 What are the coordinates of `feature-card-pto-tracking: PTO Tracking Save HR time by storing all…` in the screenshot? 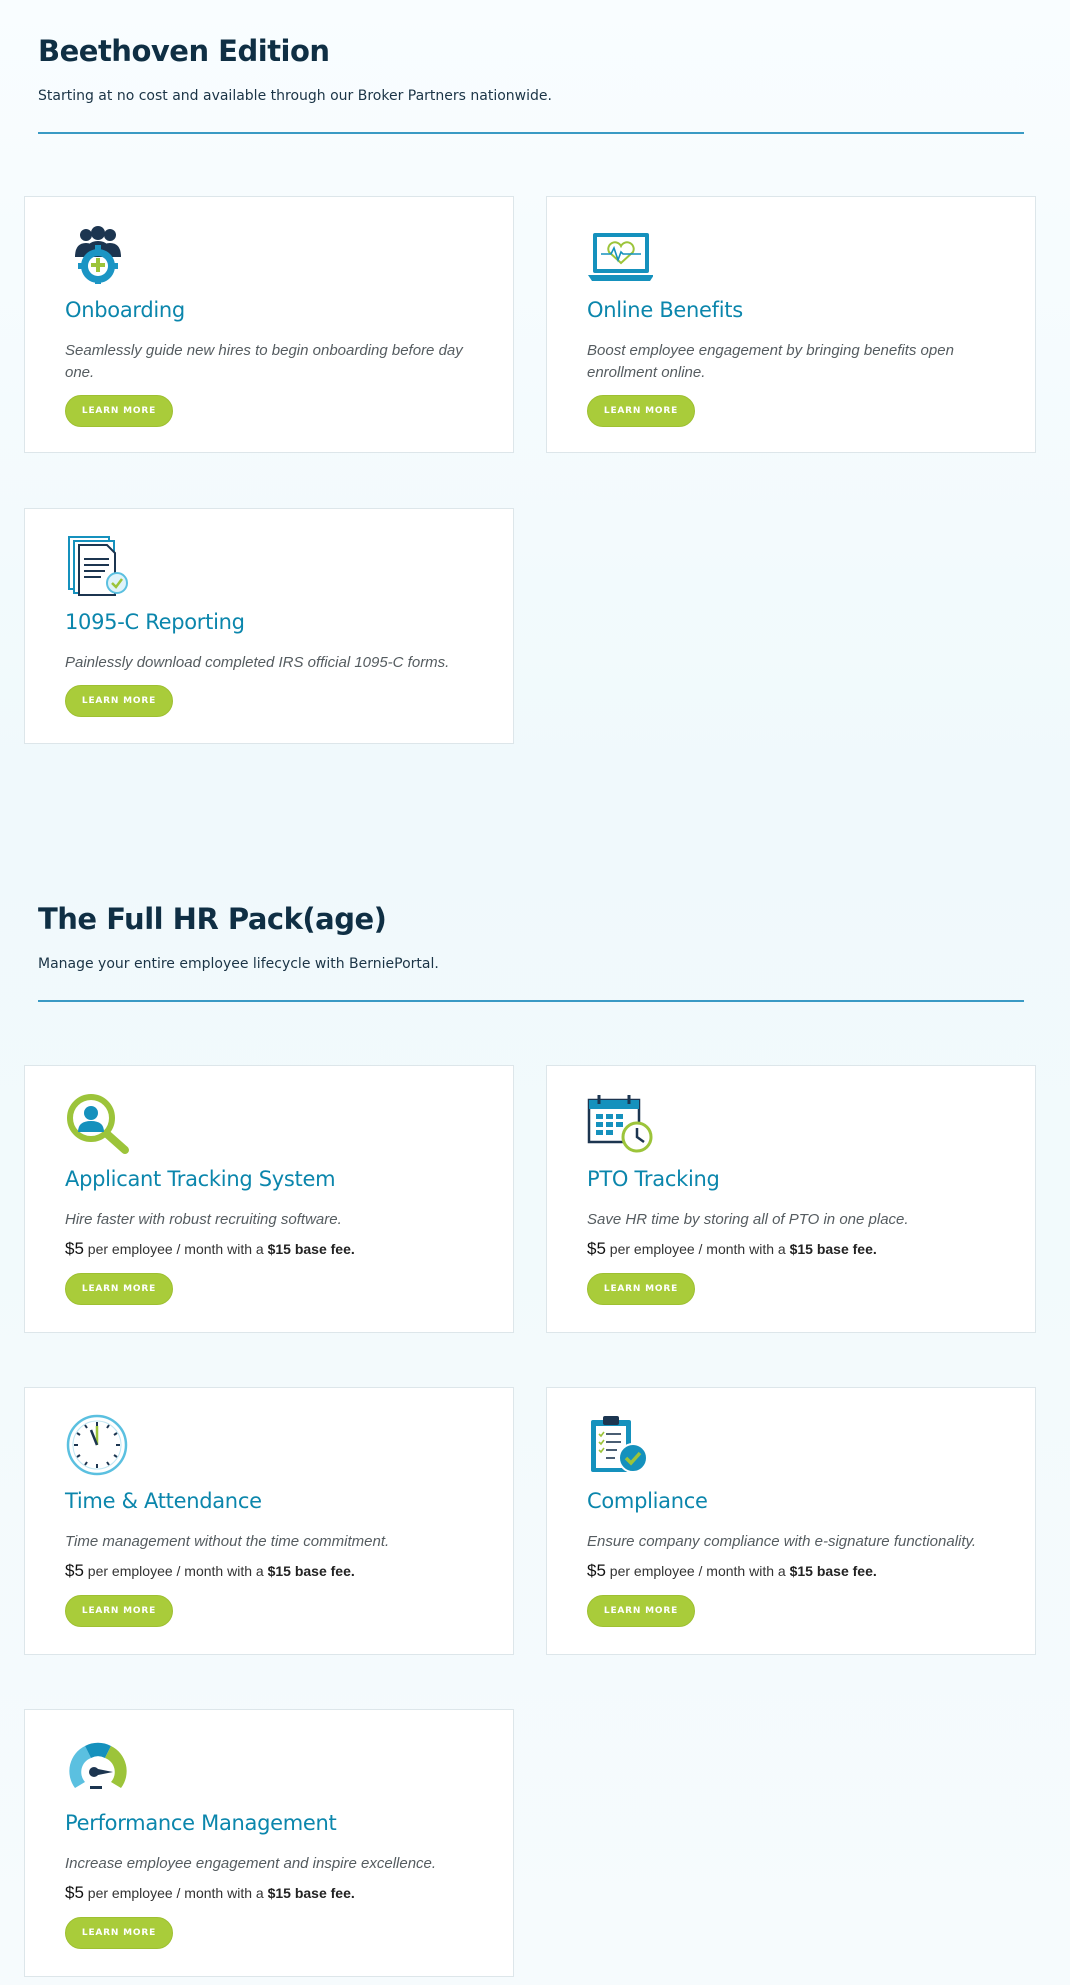 It's located at (791, 1199).